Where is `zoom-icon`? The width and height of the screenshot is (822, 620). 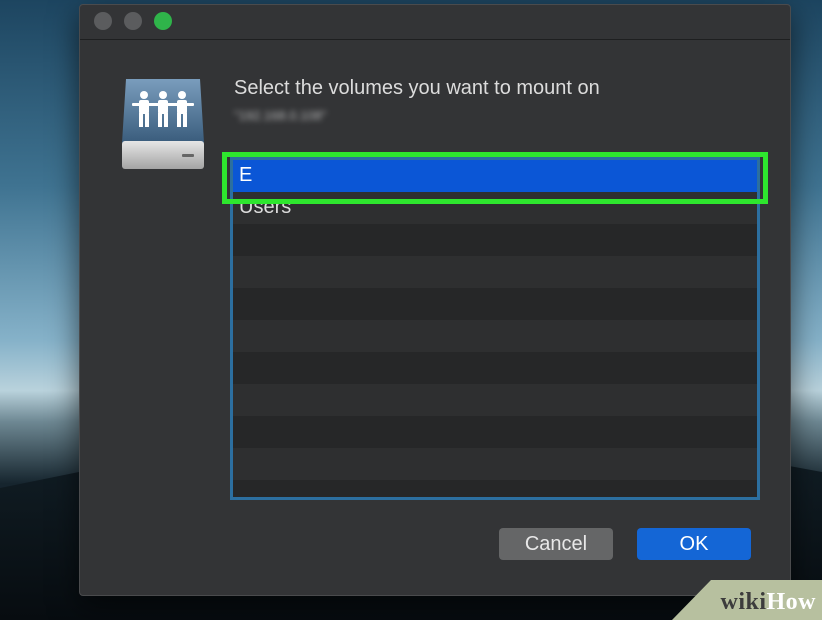 zoom-icon is located at coordinates (163, 21).